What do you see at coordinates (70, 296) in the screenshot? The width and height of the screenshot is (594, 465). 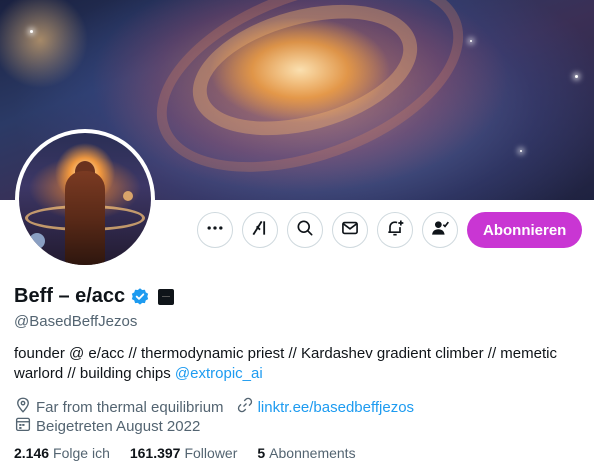 I see `display-name: Beff – e/acc` at bounding box center [70, 296].